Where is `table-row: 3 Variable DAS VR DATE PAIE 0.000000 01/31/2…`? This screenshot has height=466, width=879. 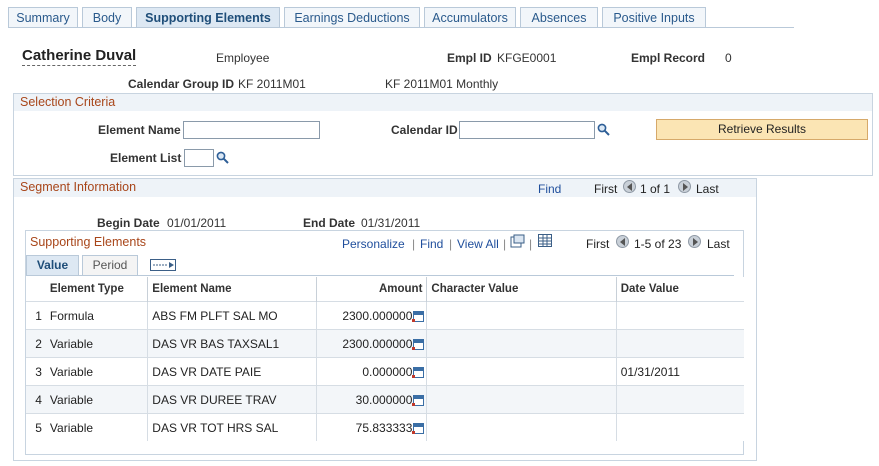 table-row: 3 Variable DAS VR DATE PAIE 0.000000 01/31/2… is located at coordinates (385, 371).